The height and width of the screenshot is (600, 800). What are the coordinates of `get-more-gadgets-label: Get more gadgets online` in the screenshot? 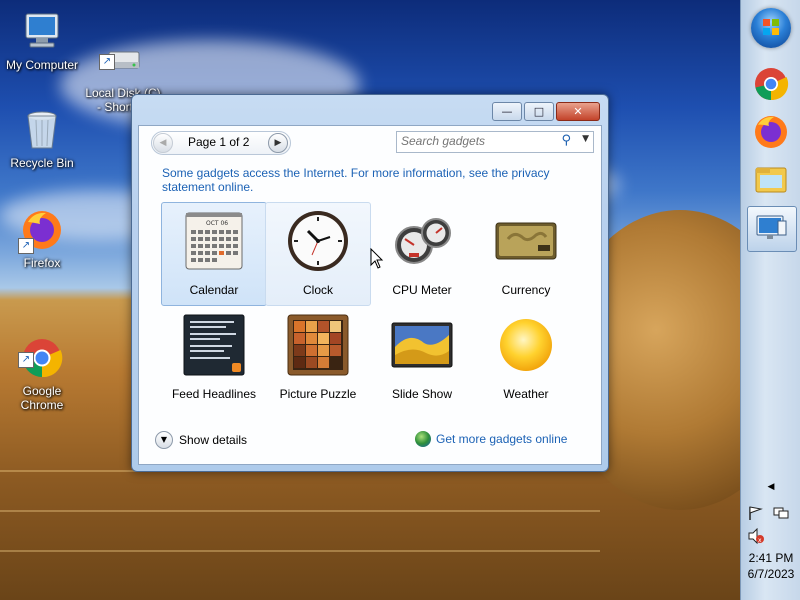 It's located at (502, 439).